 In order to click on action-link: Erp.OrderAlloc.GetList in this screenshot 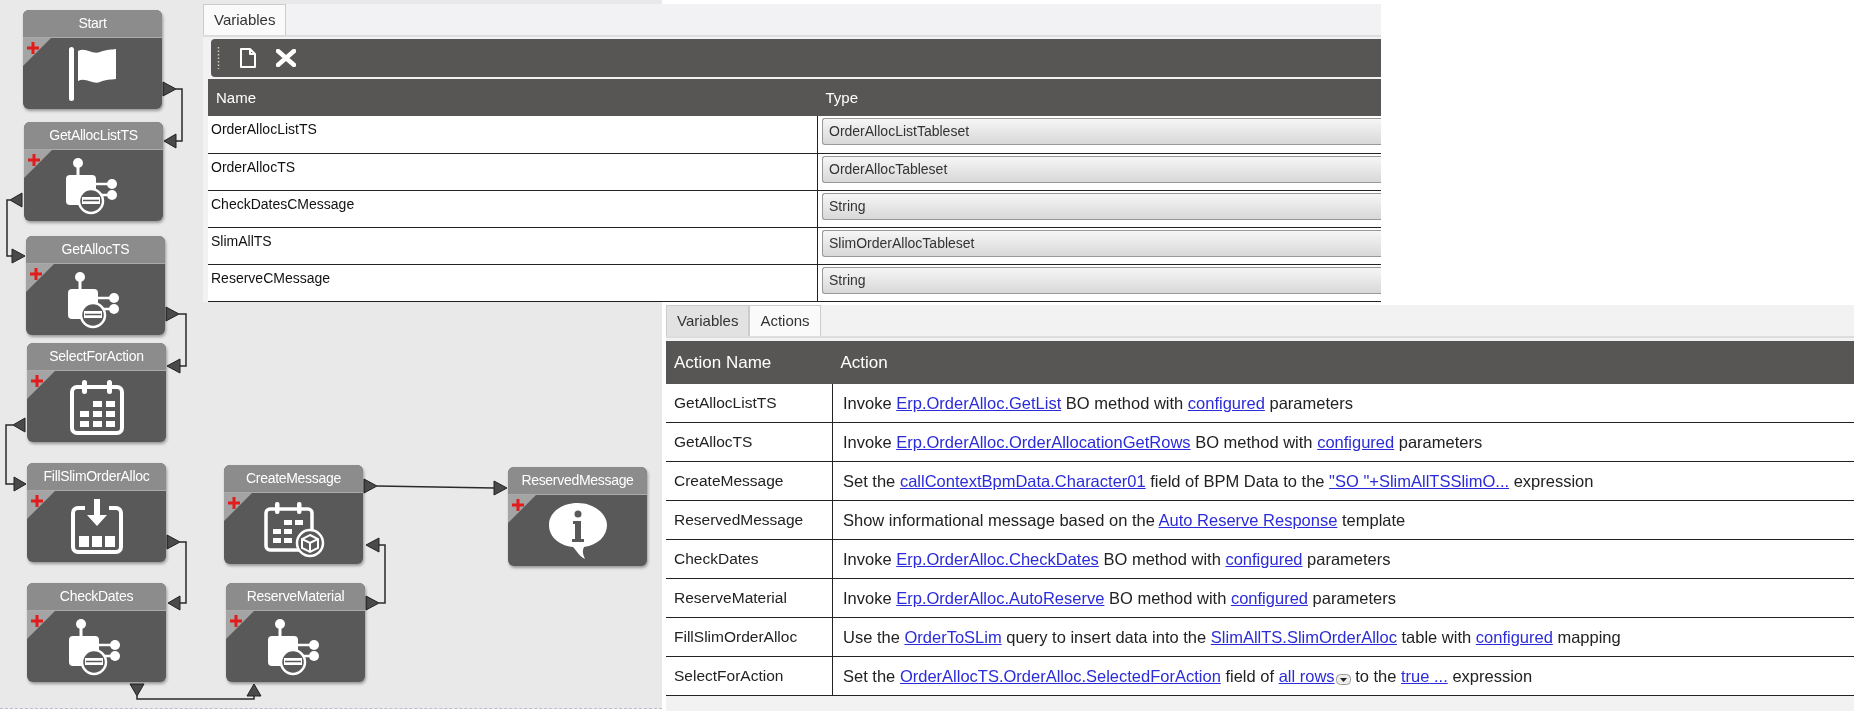, I will do `click(979, 402)`.